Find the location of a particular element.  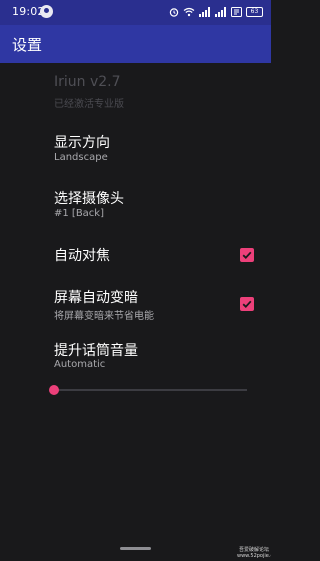

pref-mic-boost: 提升话筒音量 Automatic is located at coordinates (135, 360).